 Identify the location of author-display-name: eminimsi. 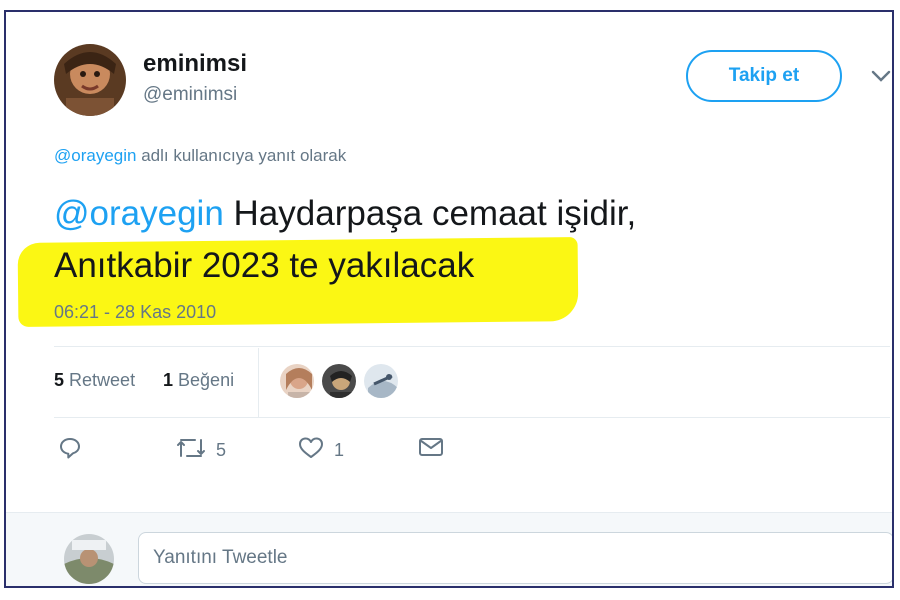
(195, 64).